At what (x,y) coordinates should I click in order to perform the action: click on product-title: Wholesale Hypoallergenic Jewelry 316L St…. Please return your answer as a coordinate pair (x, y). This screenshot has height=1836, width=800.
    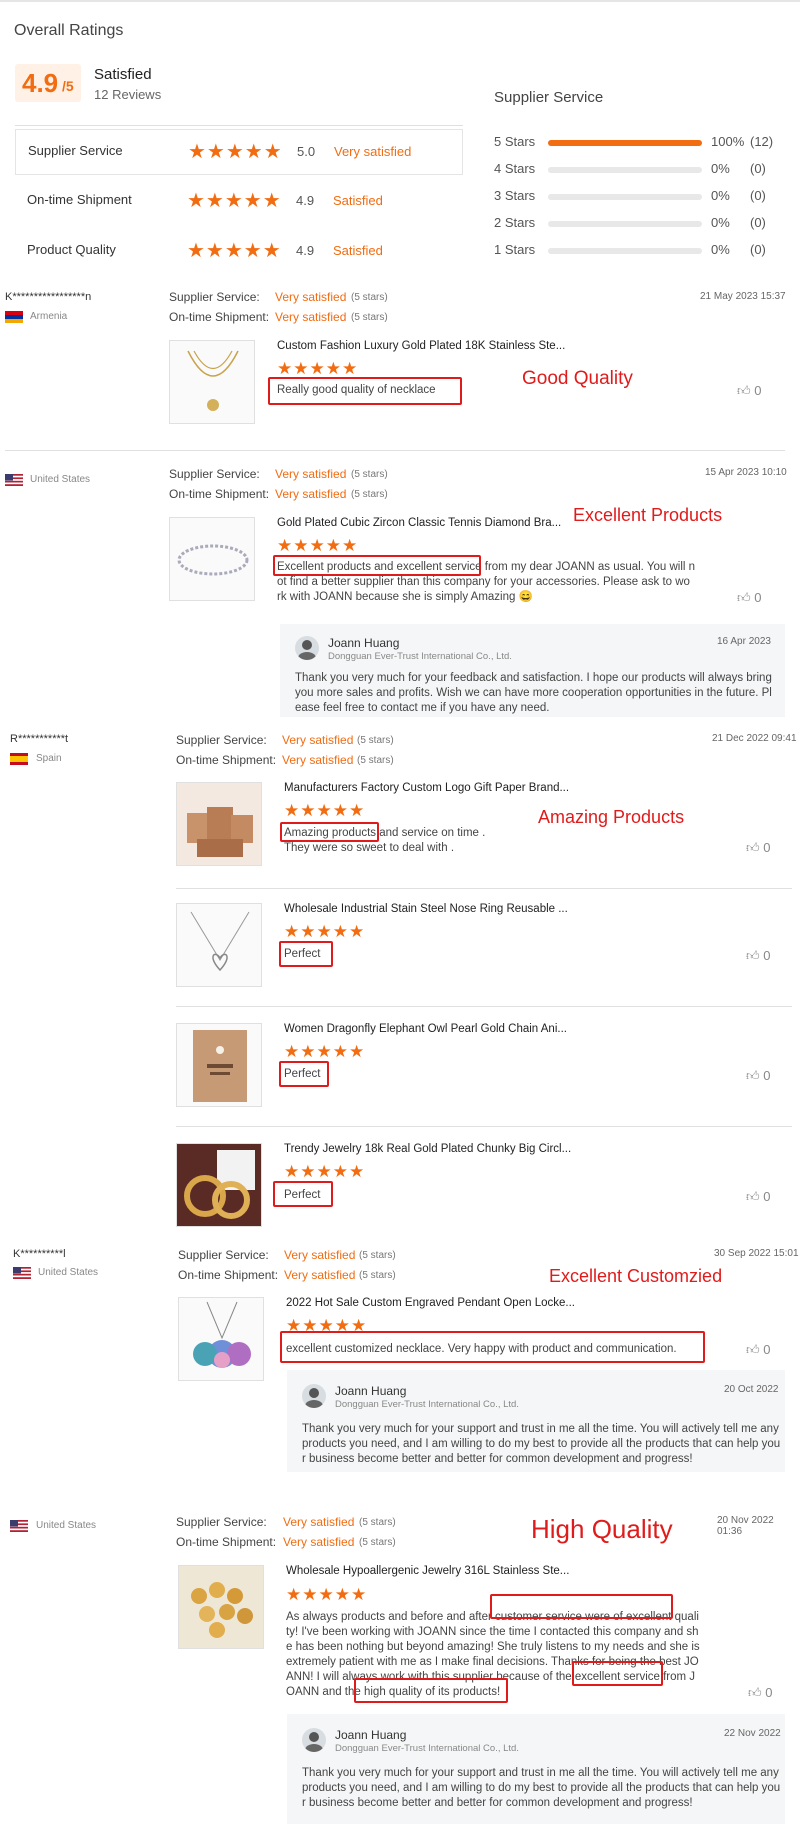
    Looking at the image, I should click on (427, 1571).